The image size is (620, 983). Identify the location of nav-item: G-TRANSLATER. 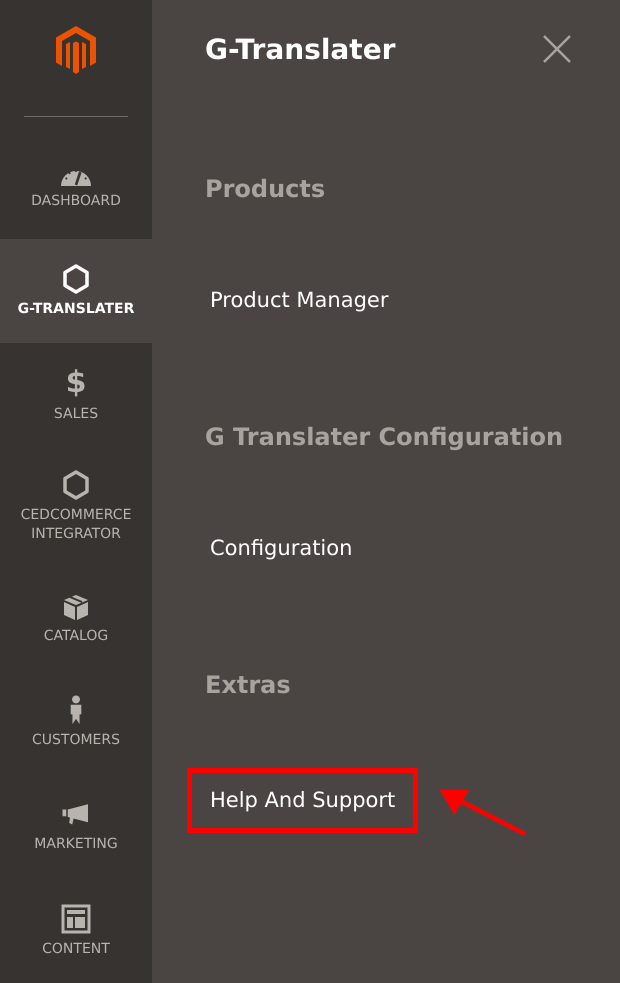
(76, 291).